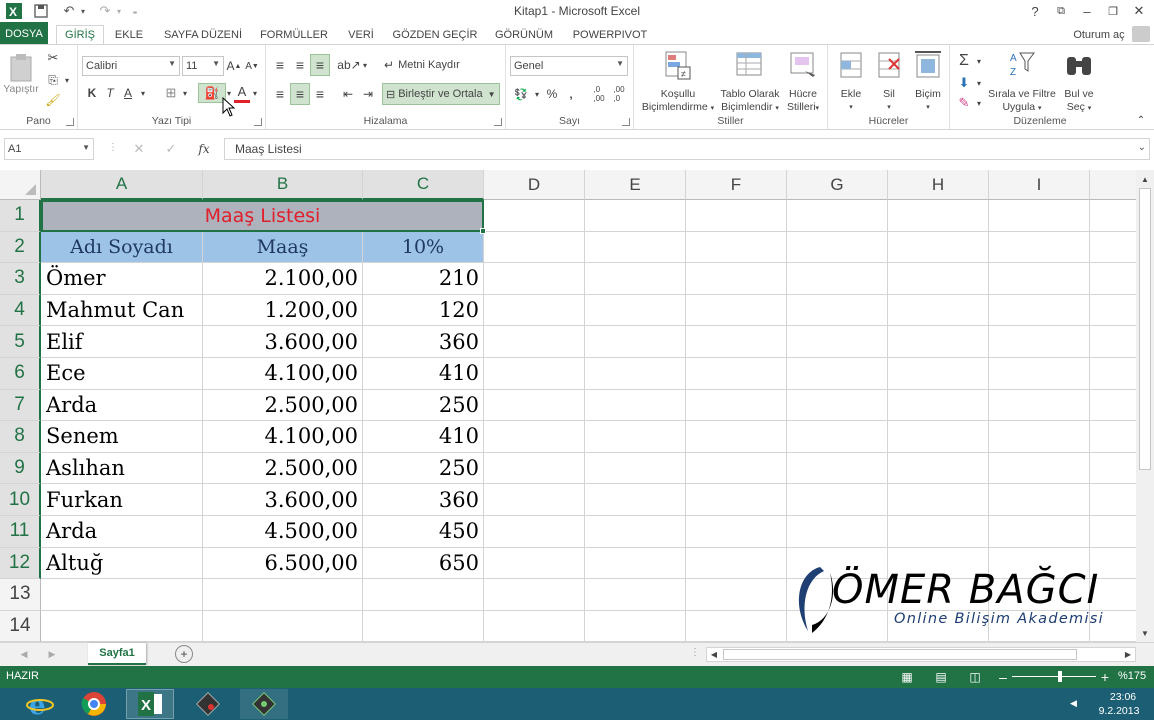 The height and width of the screenshot is (720, 1154). What do you see at coordinates (208, 704) in the screenshot?
I see `app-icon` at bounding box center [208, 704].